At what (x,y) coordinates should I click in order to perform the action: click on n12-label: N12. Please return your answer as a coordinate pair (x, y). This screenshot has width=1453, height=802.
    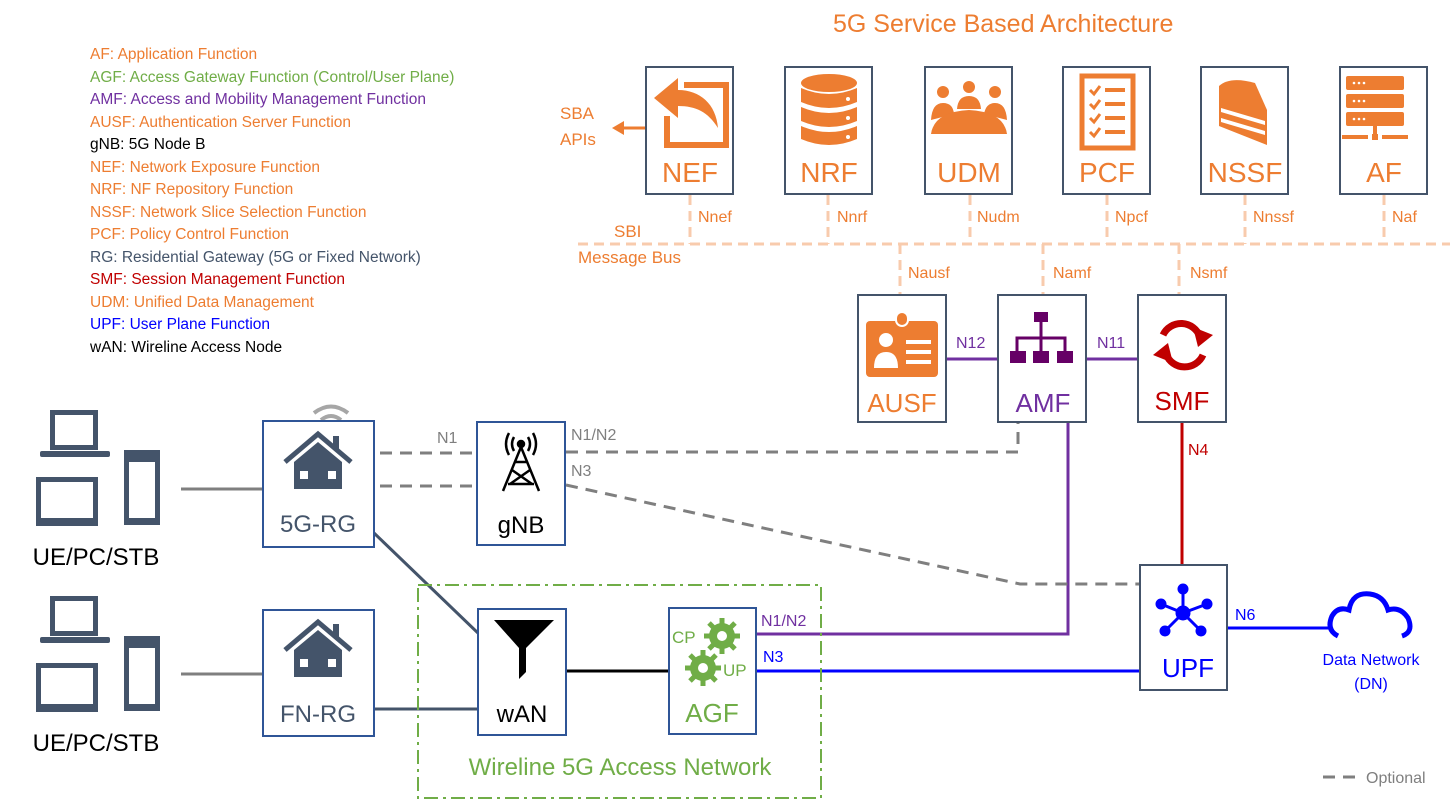
    Looking at the image, I should click on (970, 343).